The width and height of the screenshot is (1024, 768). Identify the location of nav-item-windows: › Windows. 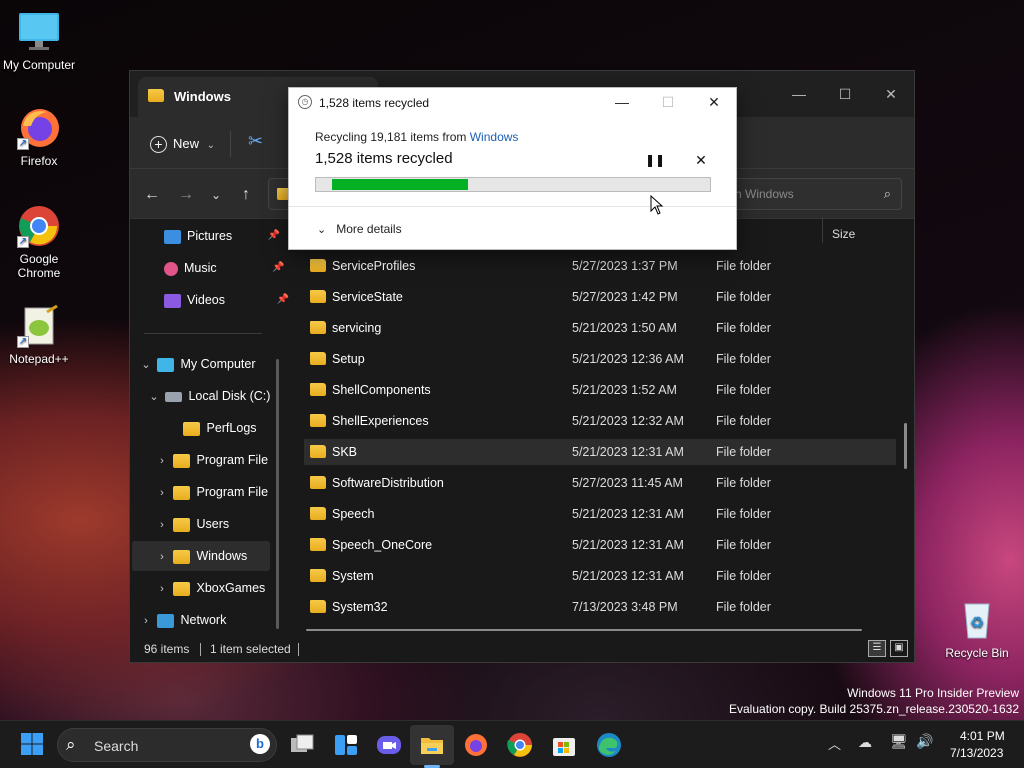
(200, 556).